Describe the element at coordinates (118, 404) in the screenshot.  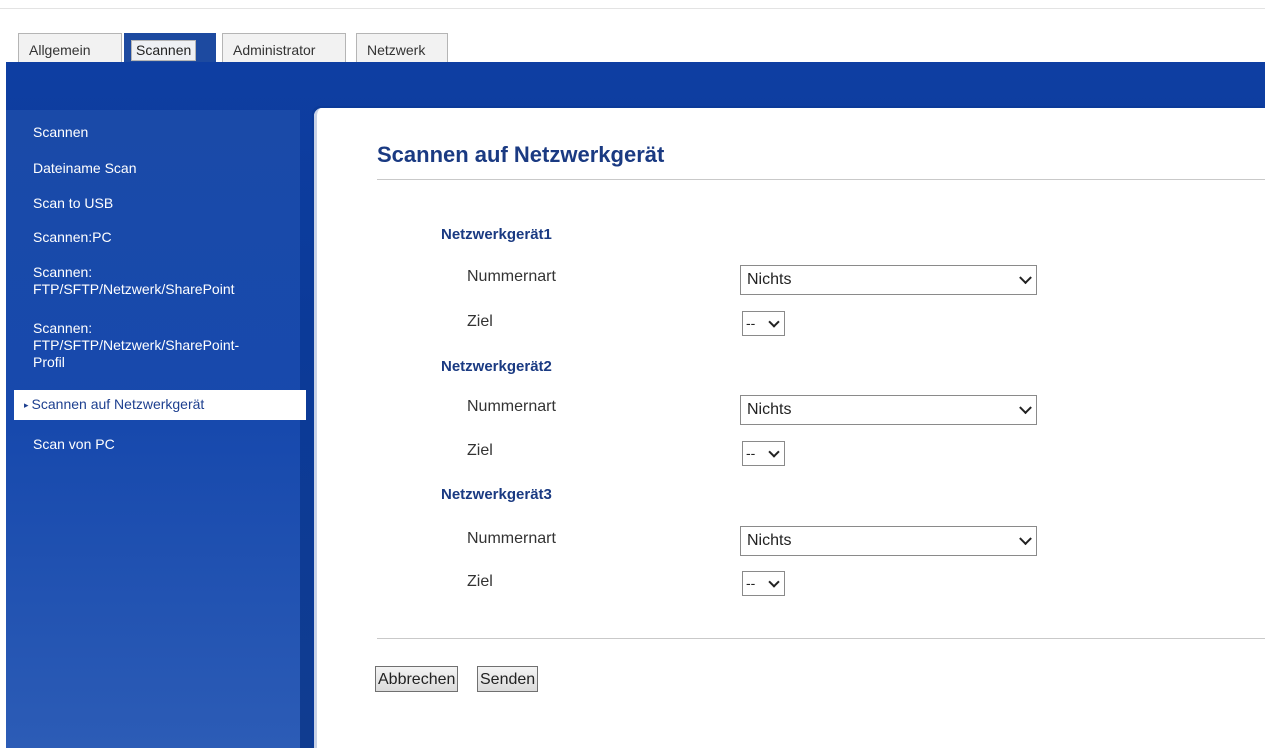
I see `sidebar-item-label: Scannen auf Netzwerkgerät` at that location.